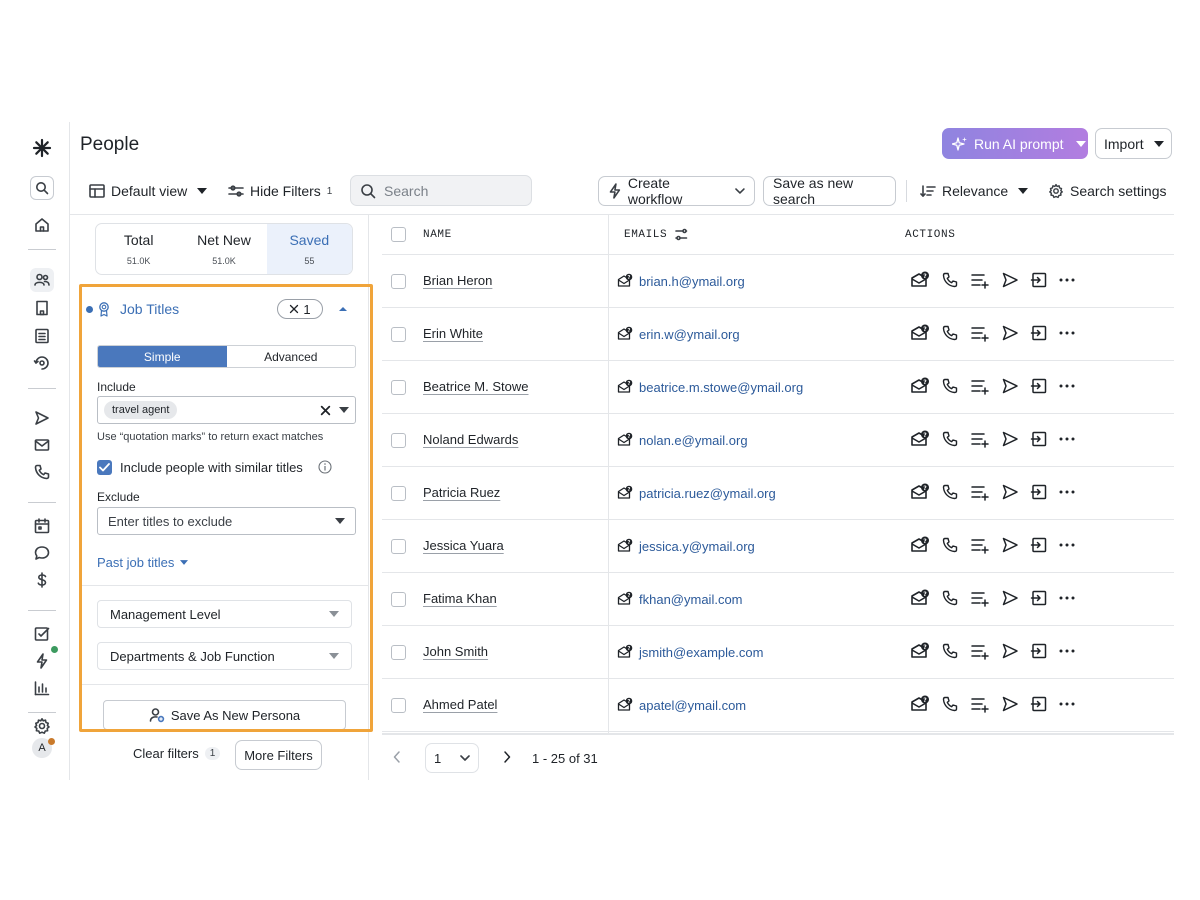 Image resolution: width=1200 pixels, height=900 pixels. What do you see at coordinates (397, 757) in the screenshot?
I see `previous-page-icon` at bounding box center [397, 757].